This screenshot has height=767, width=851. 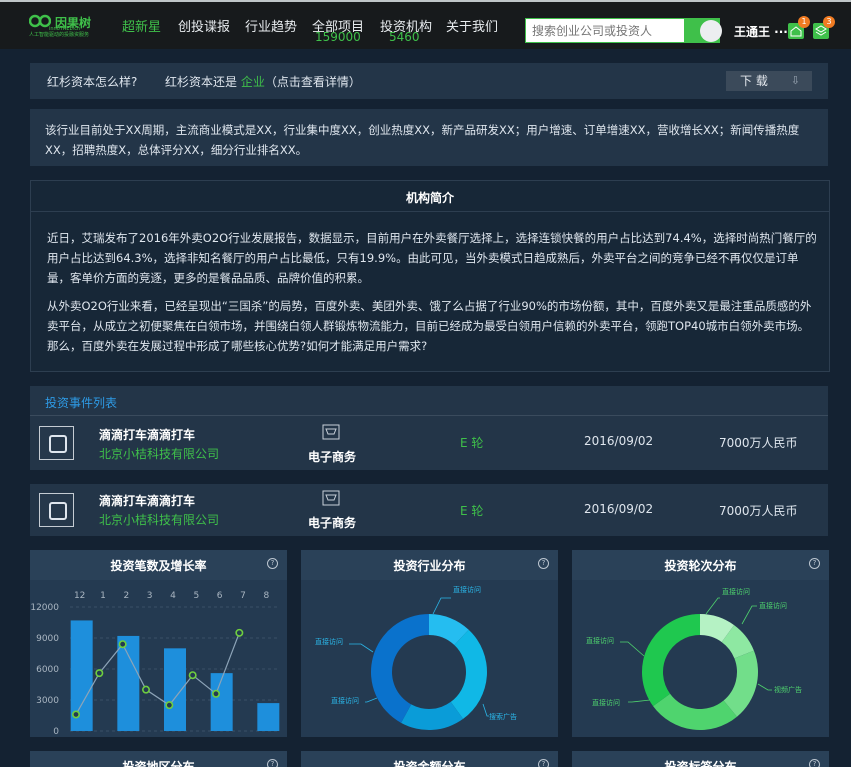 I want to click on answer-text: 红杉资本还是 企业（点击查看详情）, so click(x=263, y=81).